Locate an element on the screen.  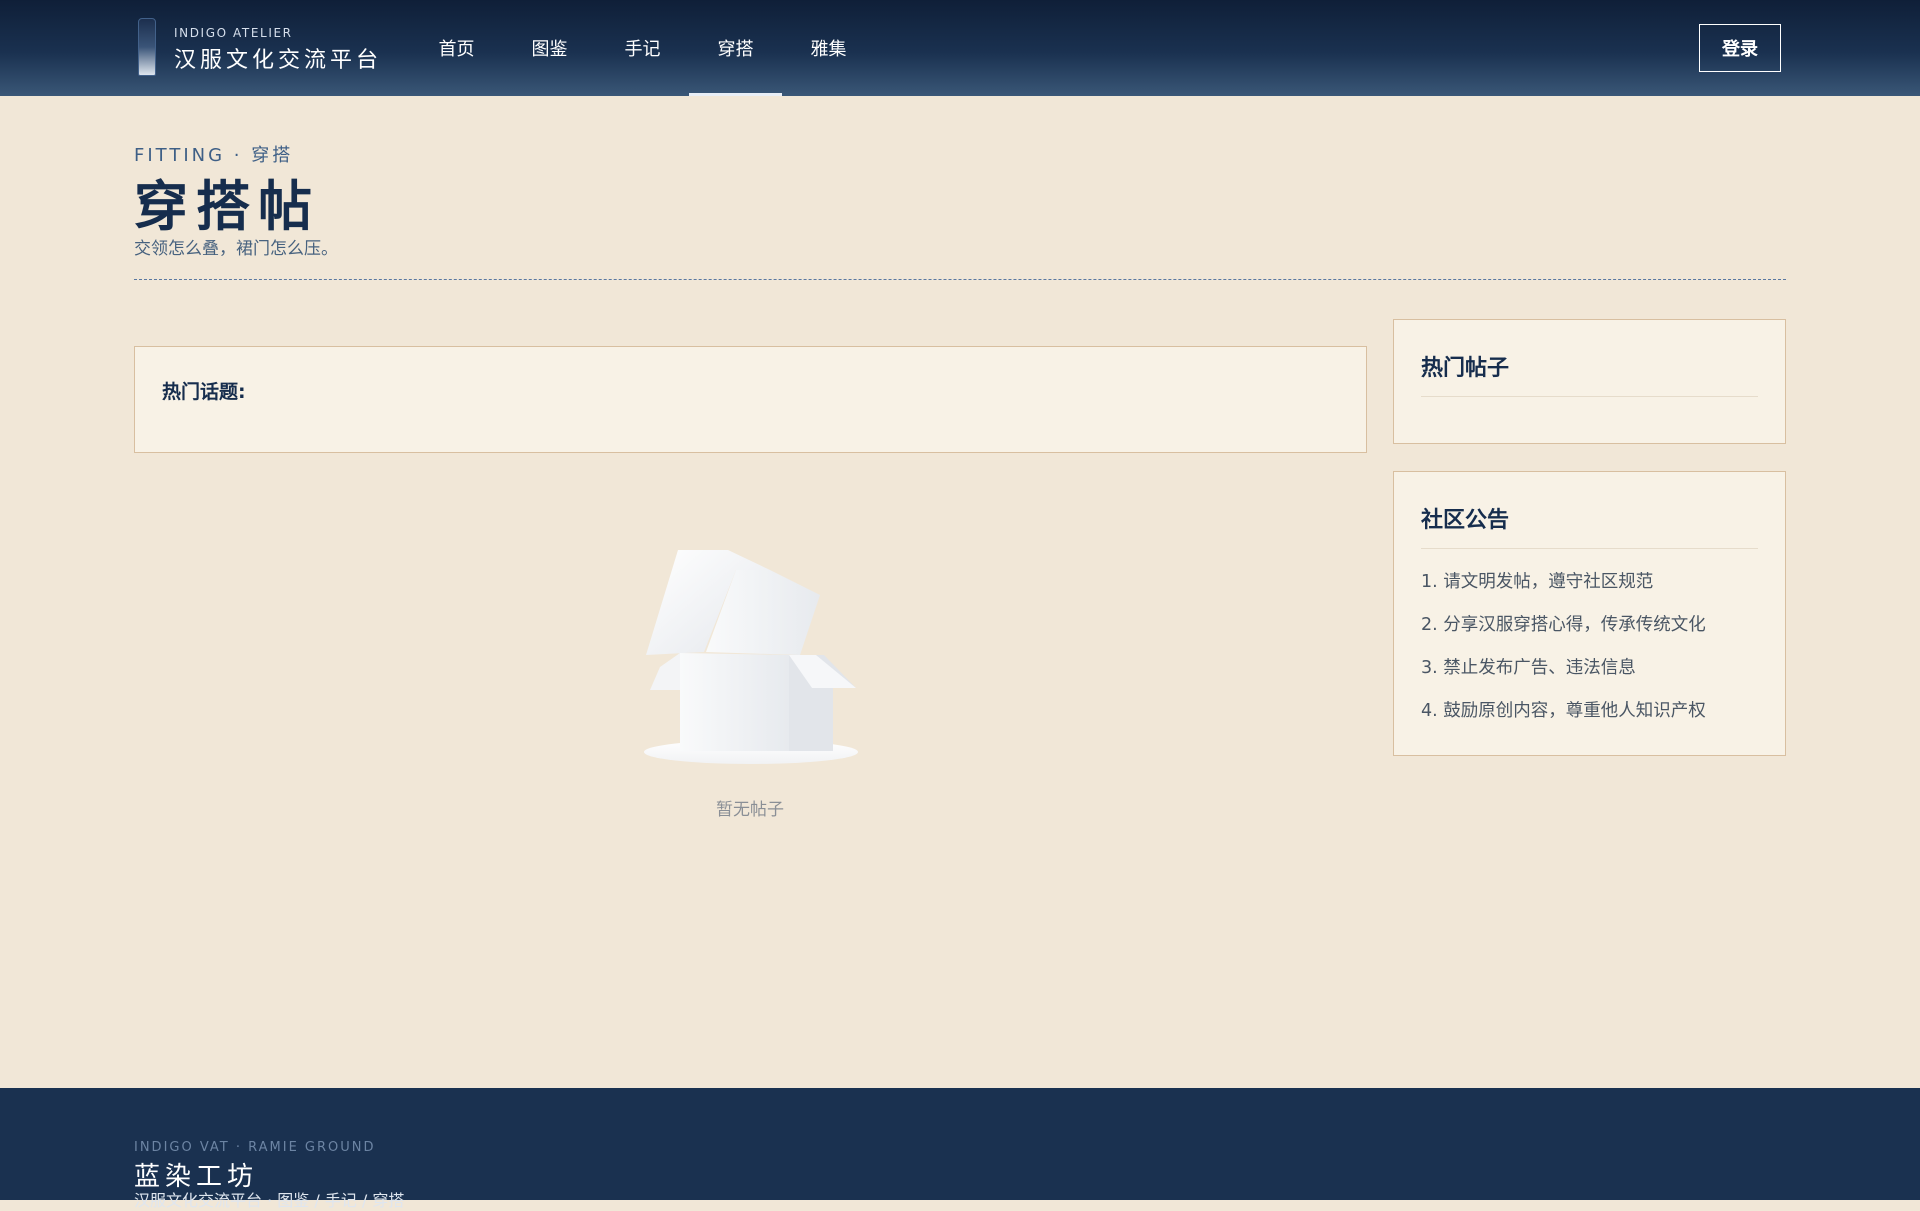
hot-topics-panel: 热门话题: is located at coordinates (750, 399).